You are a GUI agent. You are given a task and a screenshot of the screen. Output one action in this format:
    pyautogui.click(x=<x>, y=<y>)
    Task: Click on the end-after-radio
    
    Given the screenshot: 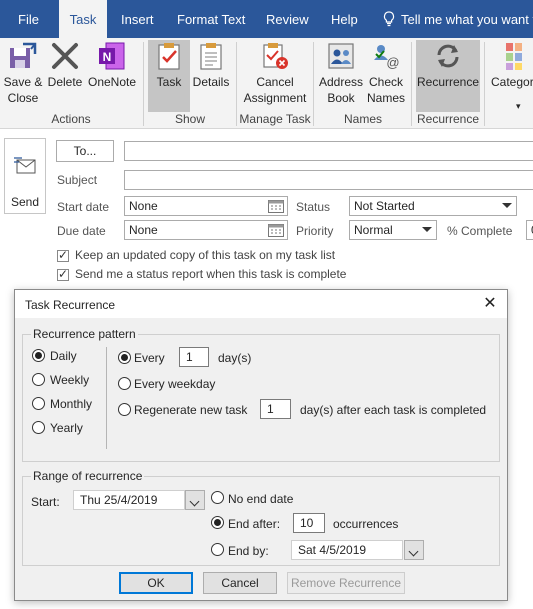 What is the action you would take?
    pyautogui.click(x=217, y=522)
    